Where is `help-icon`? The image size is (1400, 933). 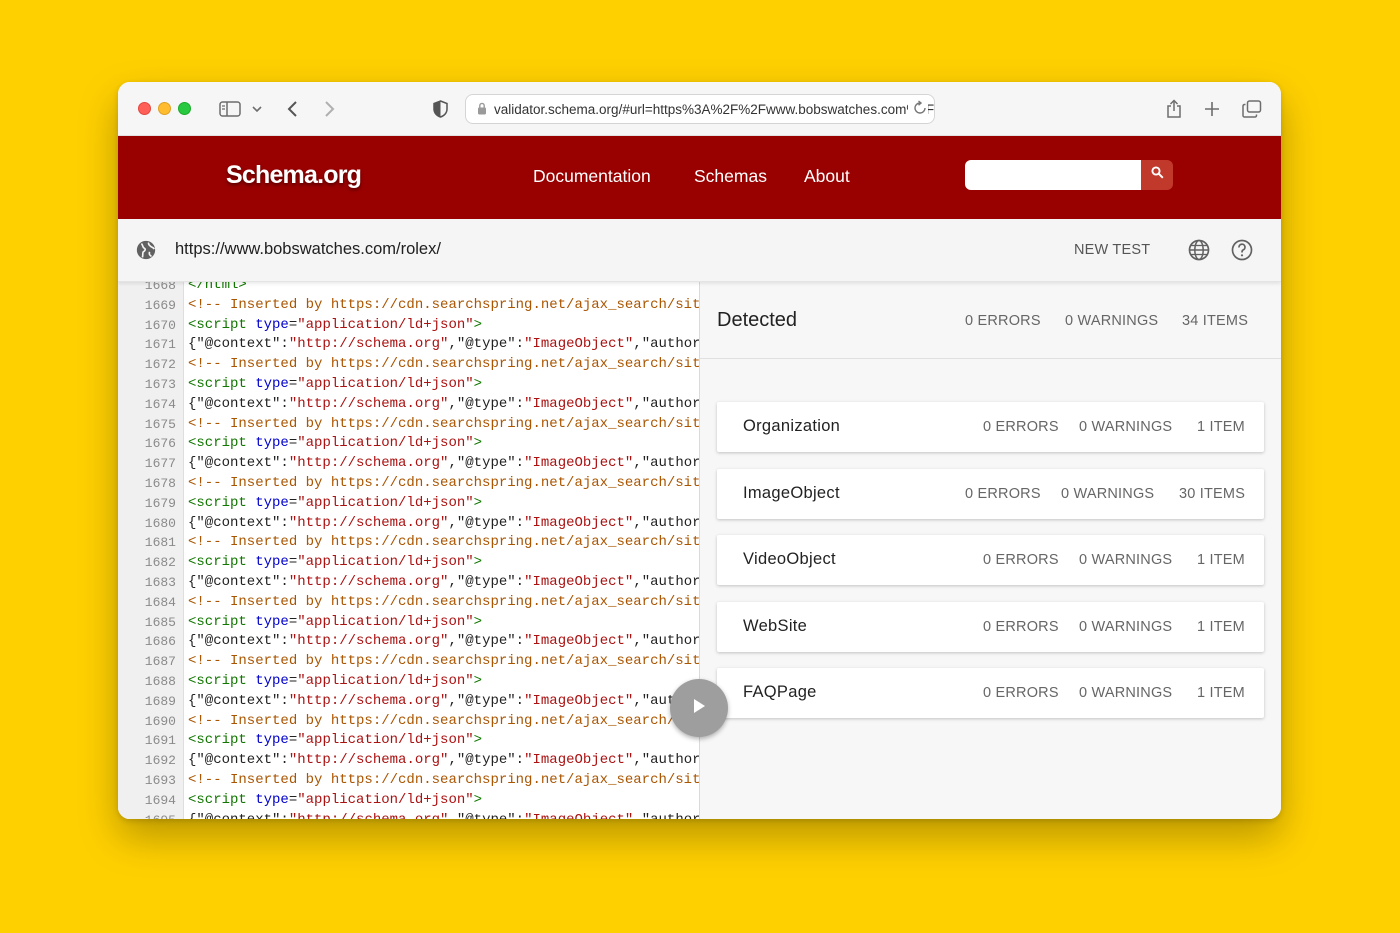
help-icon is located at coordinates (1242, 252).